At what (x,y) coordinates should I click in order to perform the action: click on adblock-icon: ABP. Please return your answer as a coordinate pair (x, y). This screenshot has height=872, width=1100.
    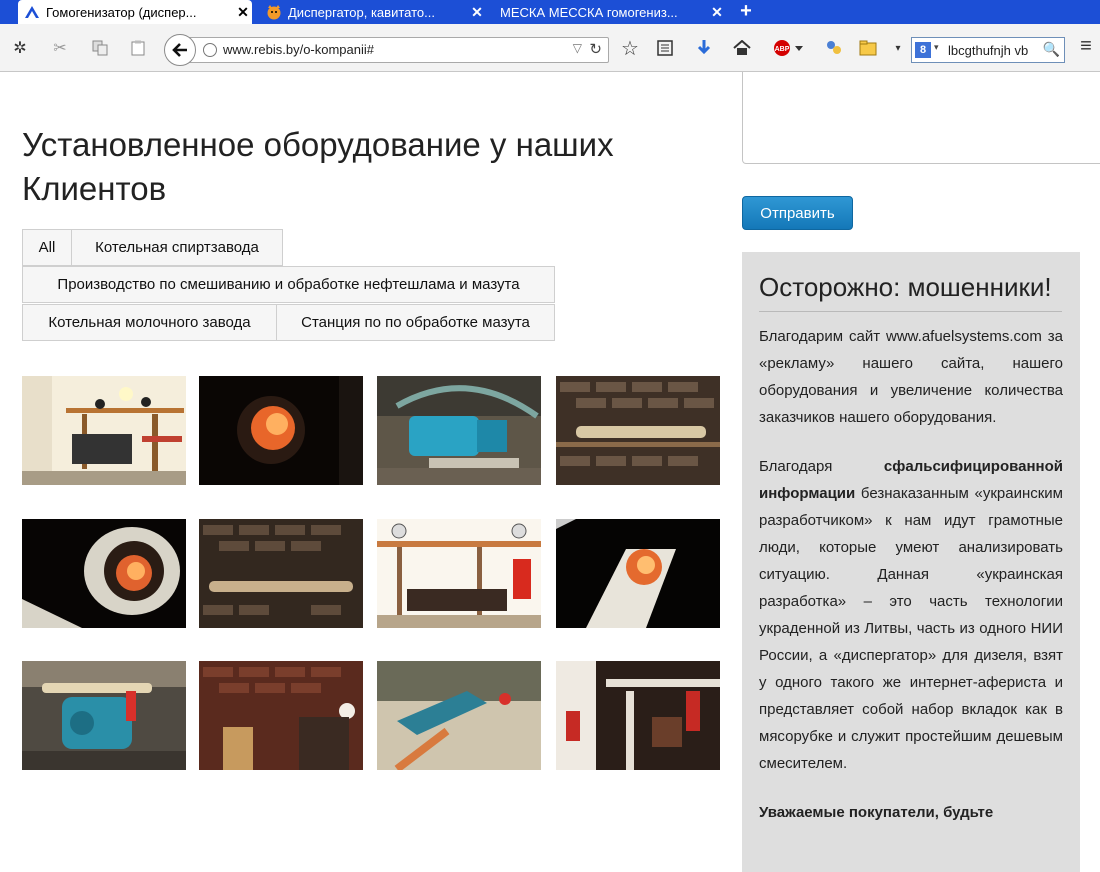
    Looking at the image, I should click on (789, 48).